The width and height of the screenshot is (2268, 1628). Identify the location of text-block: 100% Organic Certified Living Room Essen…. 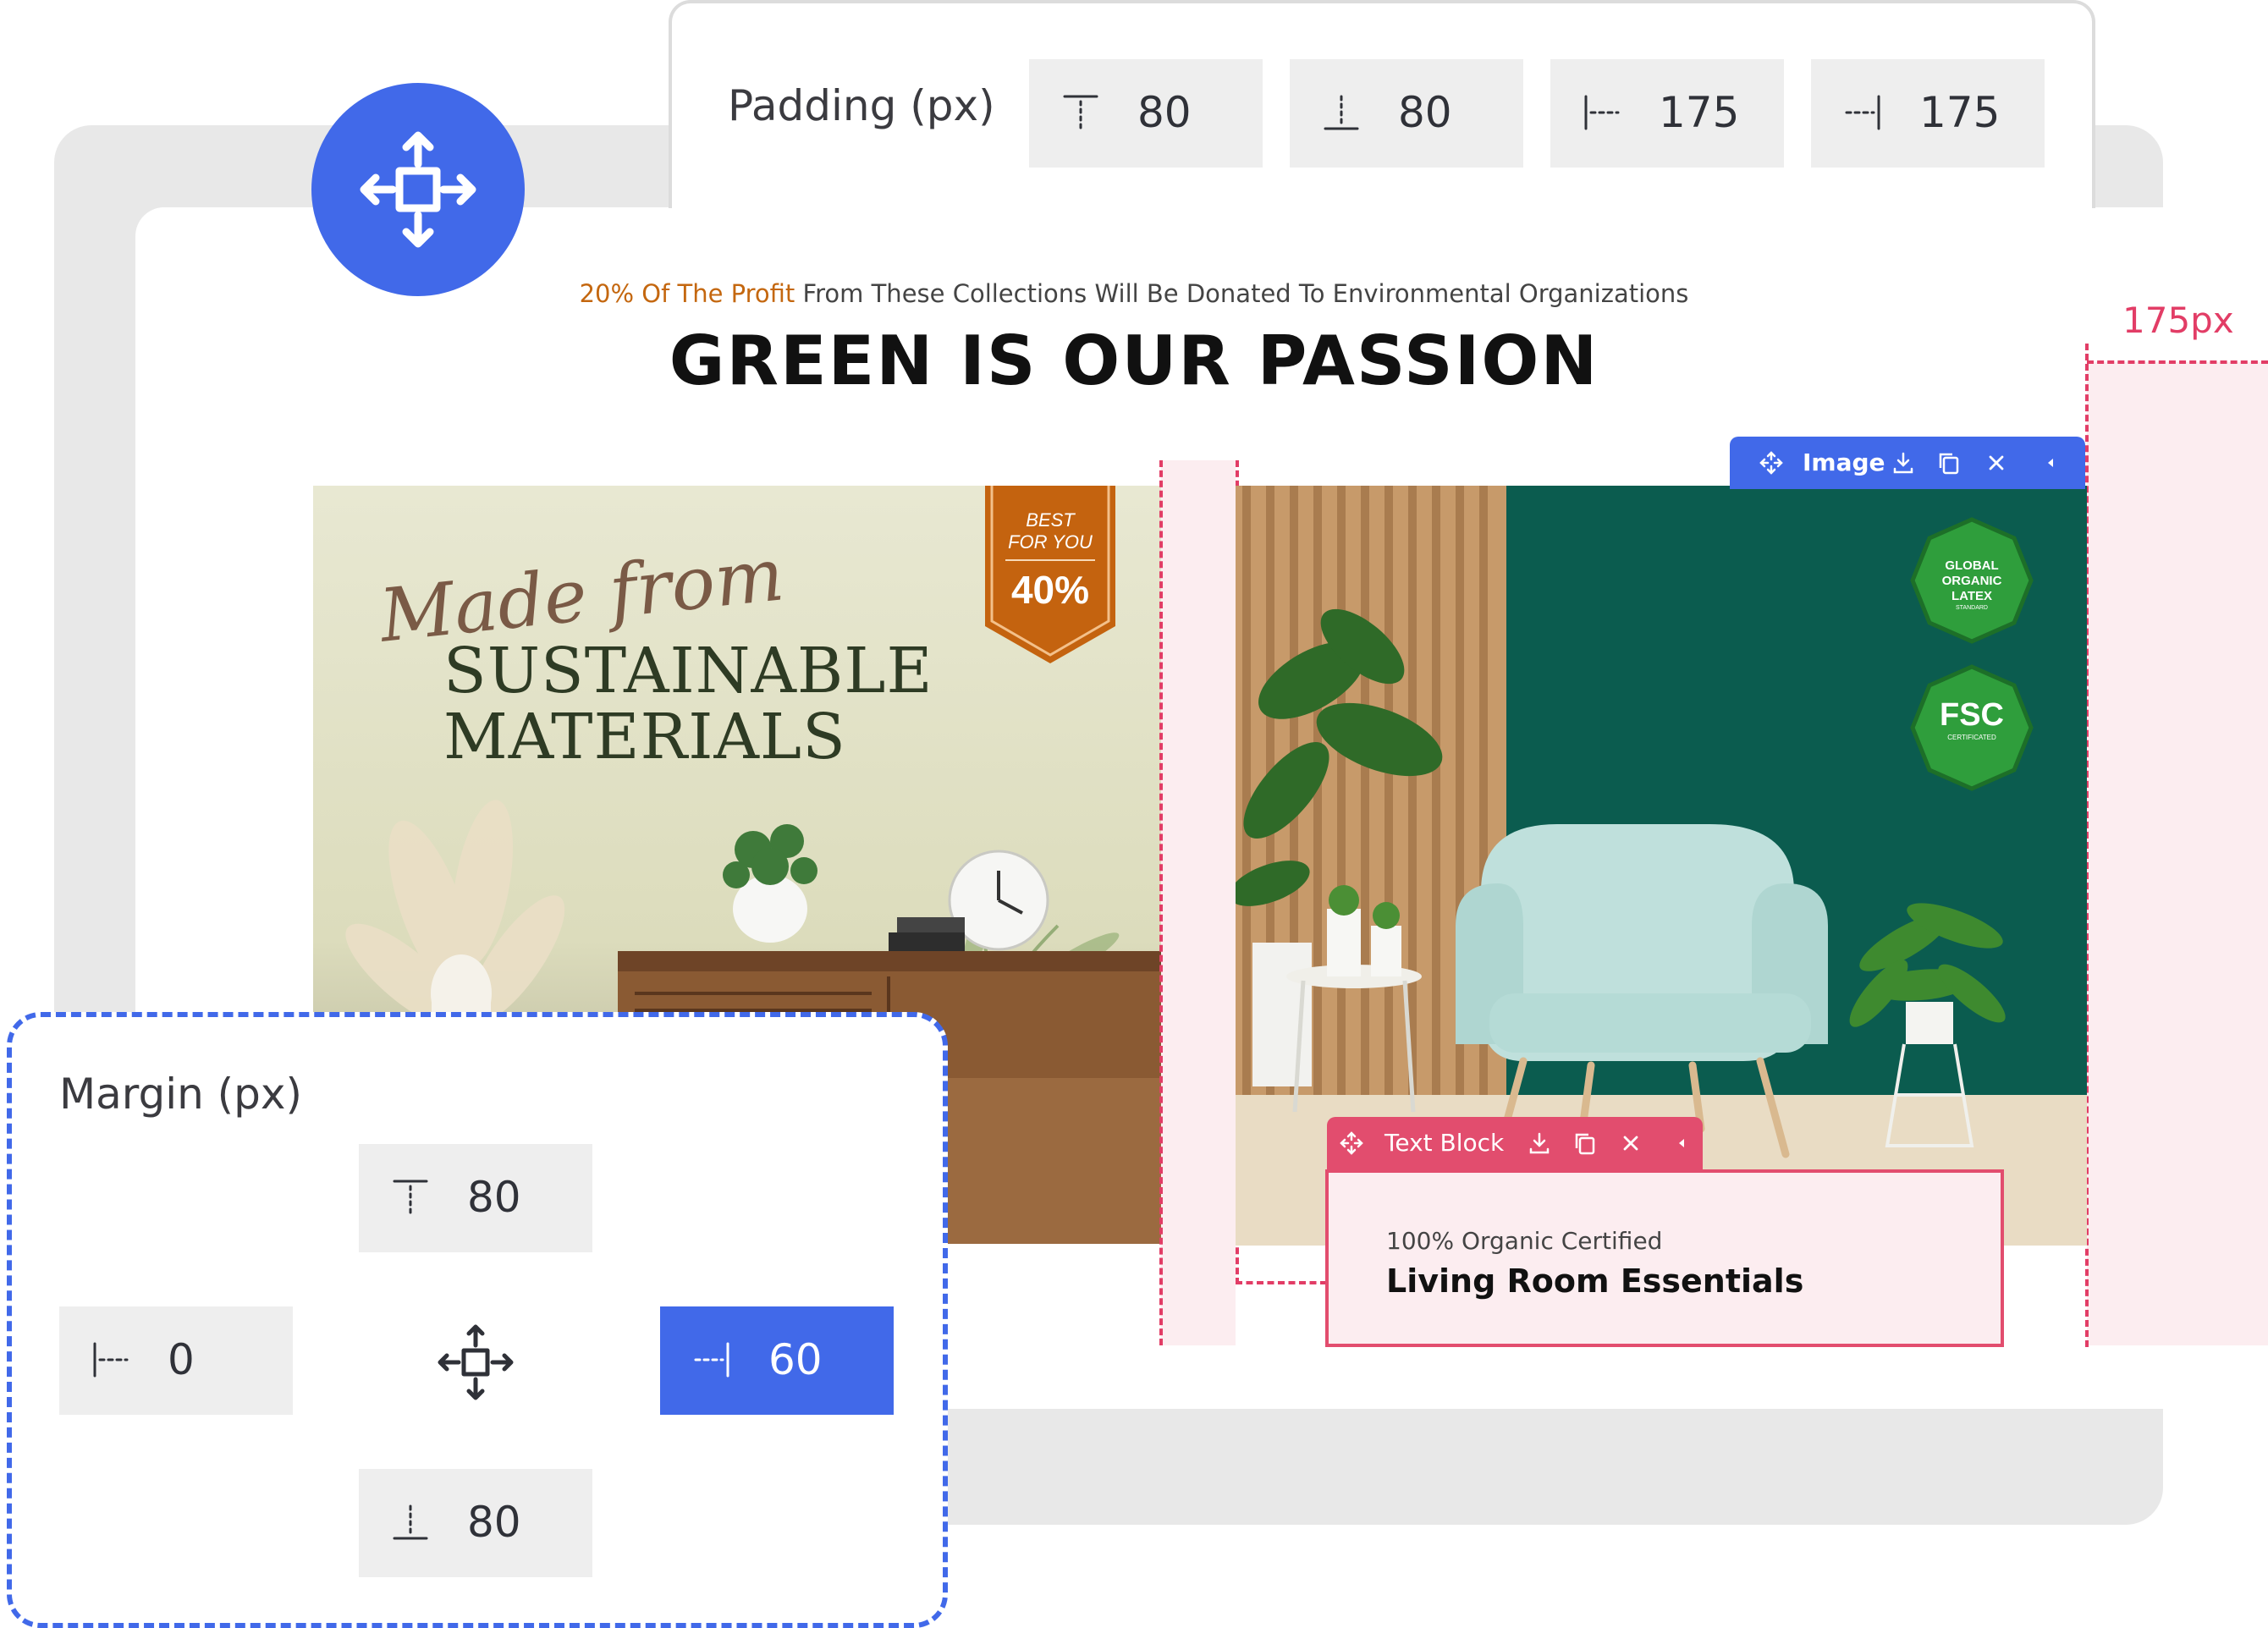
(1665, 1258).